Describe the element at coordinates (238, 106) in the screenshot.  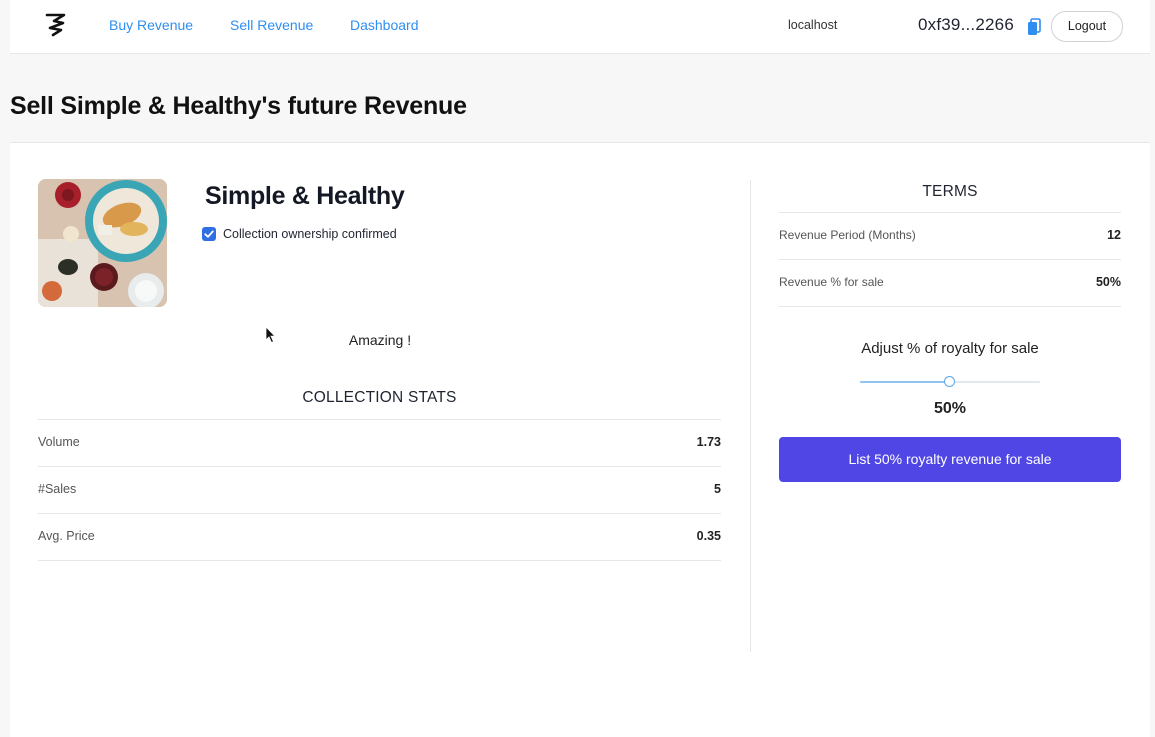
I see `page-title: Sell Simple & Healthy's future Revenue` at that location.